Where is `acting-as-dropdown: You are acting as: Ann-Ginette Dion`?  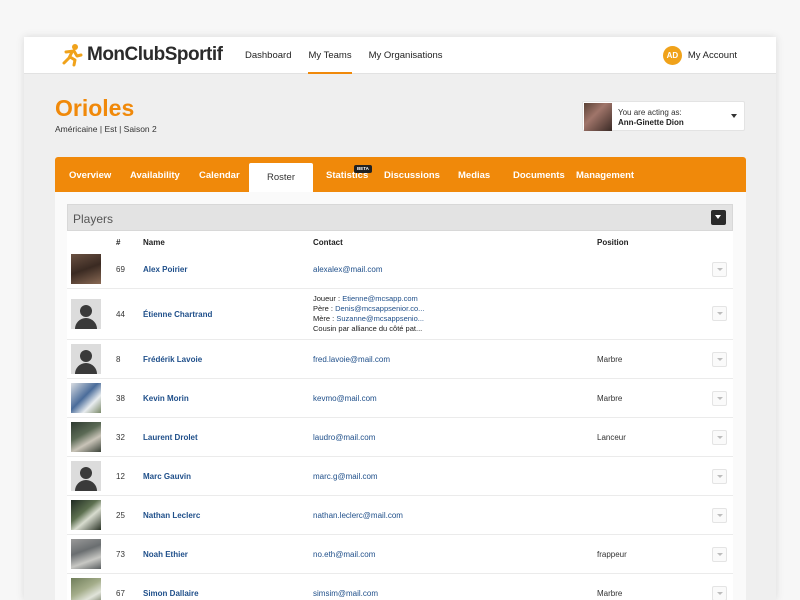 acting-as-dropdown: You are acting as: Ann-Ginette Dion is located at coordinates (663, 116).